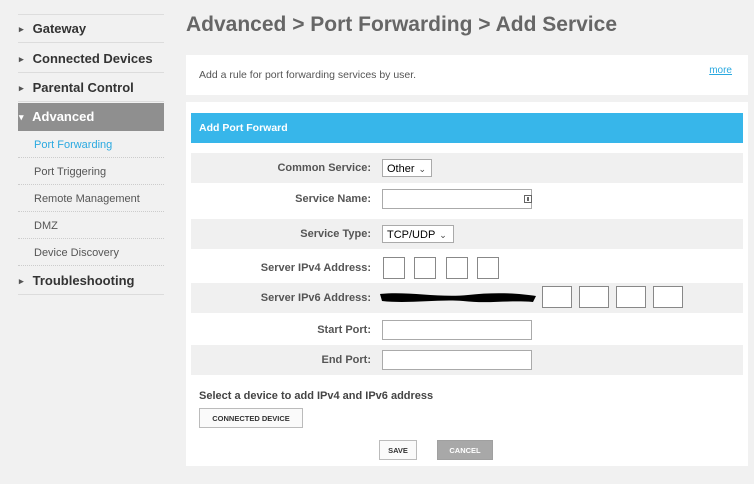 Image resolution: width=754 pixels, height=484 pixels. What do you see at coordinates (91, 29) in the screenshot?
I see `sidebar-item-gateway: ▸ Gateway` at bounding box center [91, 29].